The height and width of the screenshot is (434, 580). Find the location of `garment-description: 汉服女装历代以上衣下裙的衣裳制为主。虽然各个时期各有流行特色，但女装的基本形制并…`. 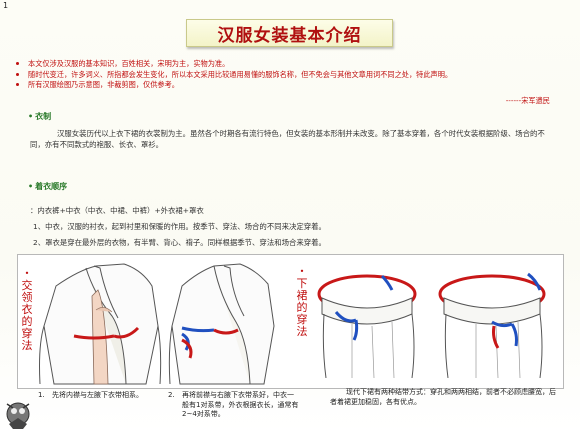

garment-description: 汉服女装历代以上衣下裙的衣裳制为主。虽然各个时期各有流行特色，但女装的基本形制并… is located at coordinates (287, 139).